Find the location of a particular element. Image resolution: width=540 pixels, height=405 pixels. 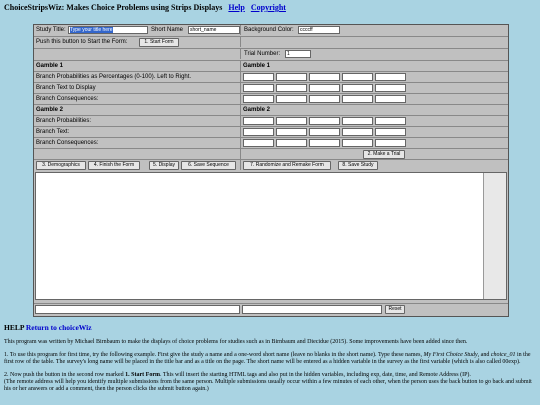

g2-prob-row: Branch Probabilities: is located at coordinates (271, 120).